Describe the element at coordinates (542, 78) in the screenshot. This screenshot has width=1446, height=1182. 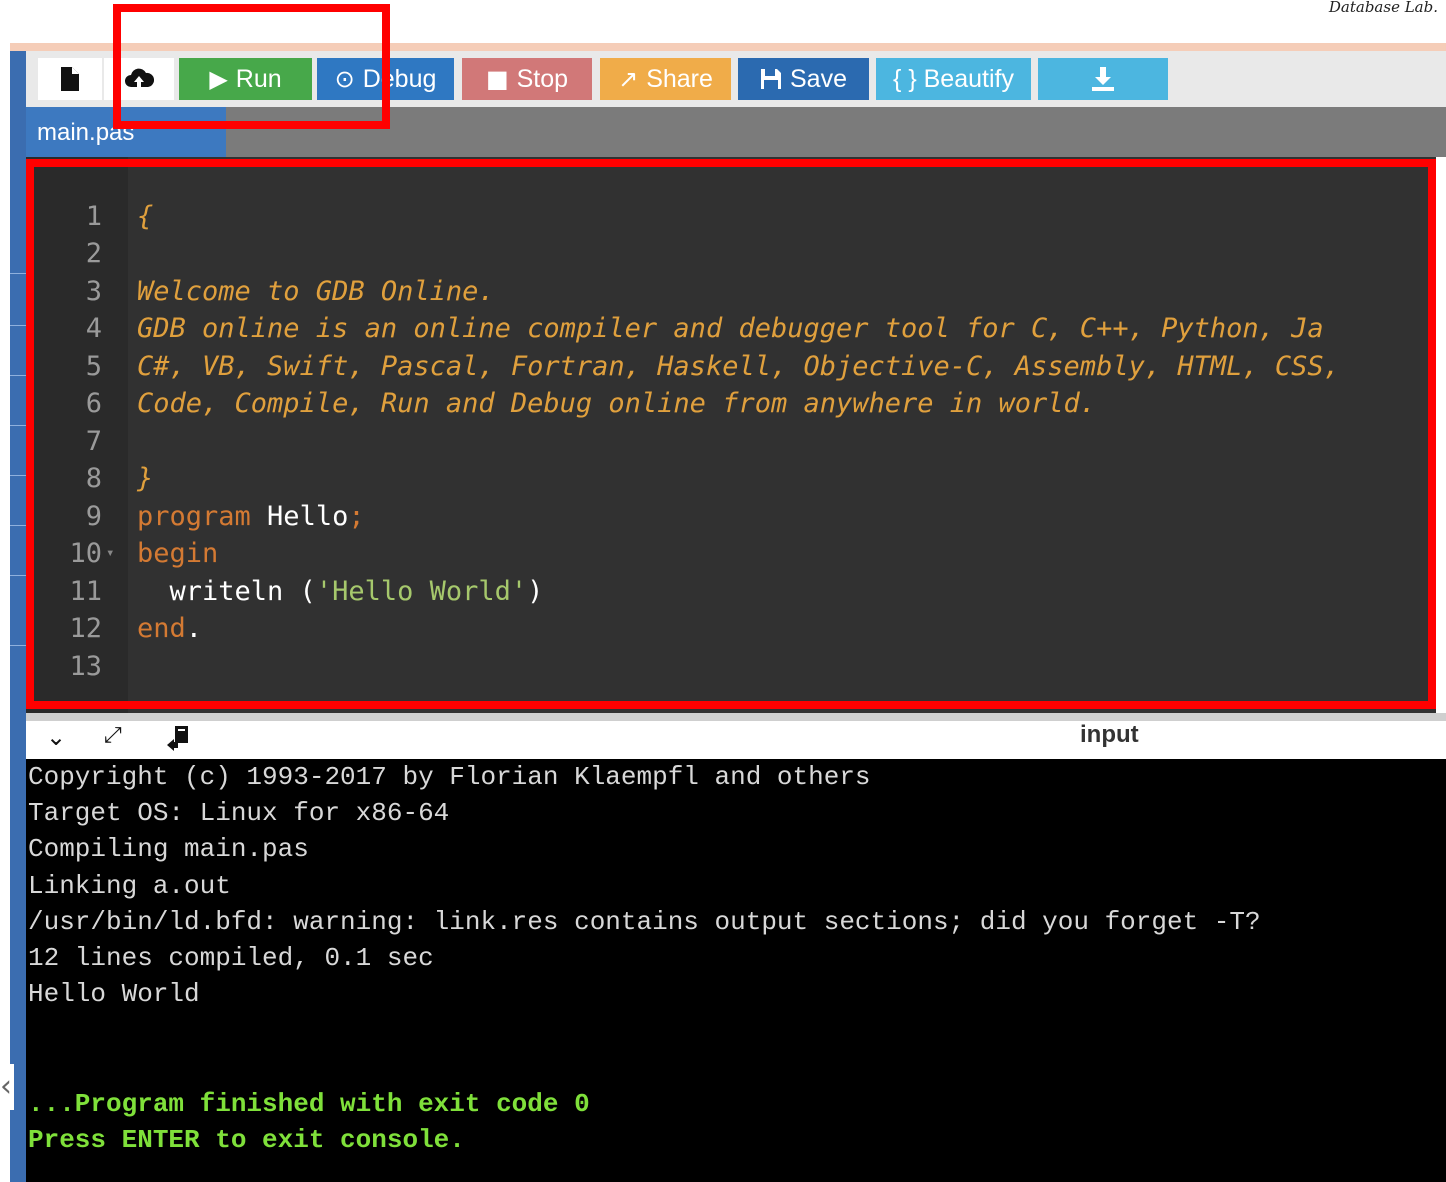
I see `stop-label: Stop` at that location.